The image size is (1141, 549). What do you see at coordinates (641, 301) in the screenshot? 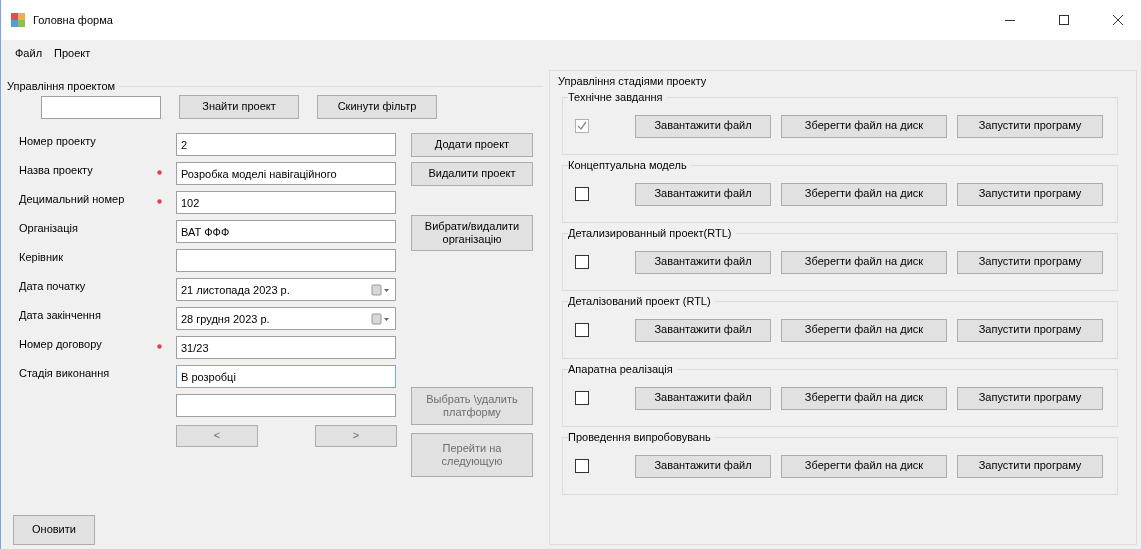
I see `stage-title: Деталізований проект (RTL)` at bounding box center [641, 301].